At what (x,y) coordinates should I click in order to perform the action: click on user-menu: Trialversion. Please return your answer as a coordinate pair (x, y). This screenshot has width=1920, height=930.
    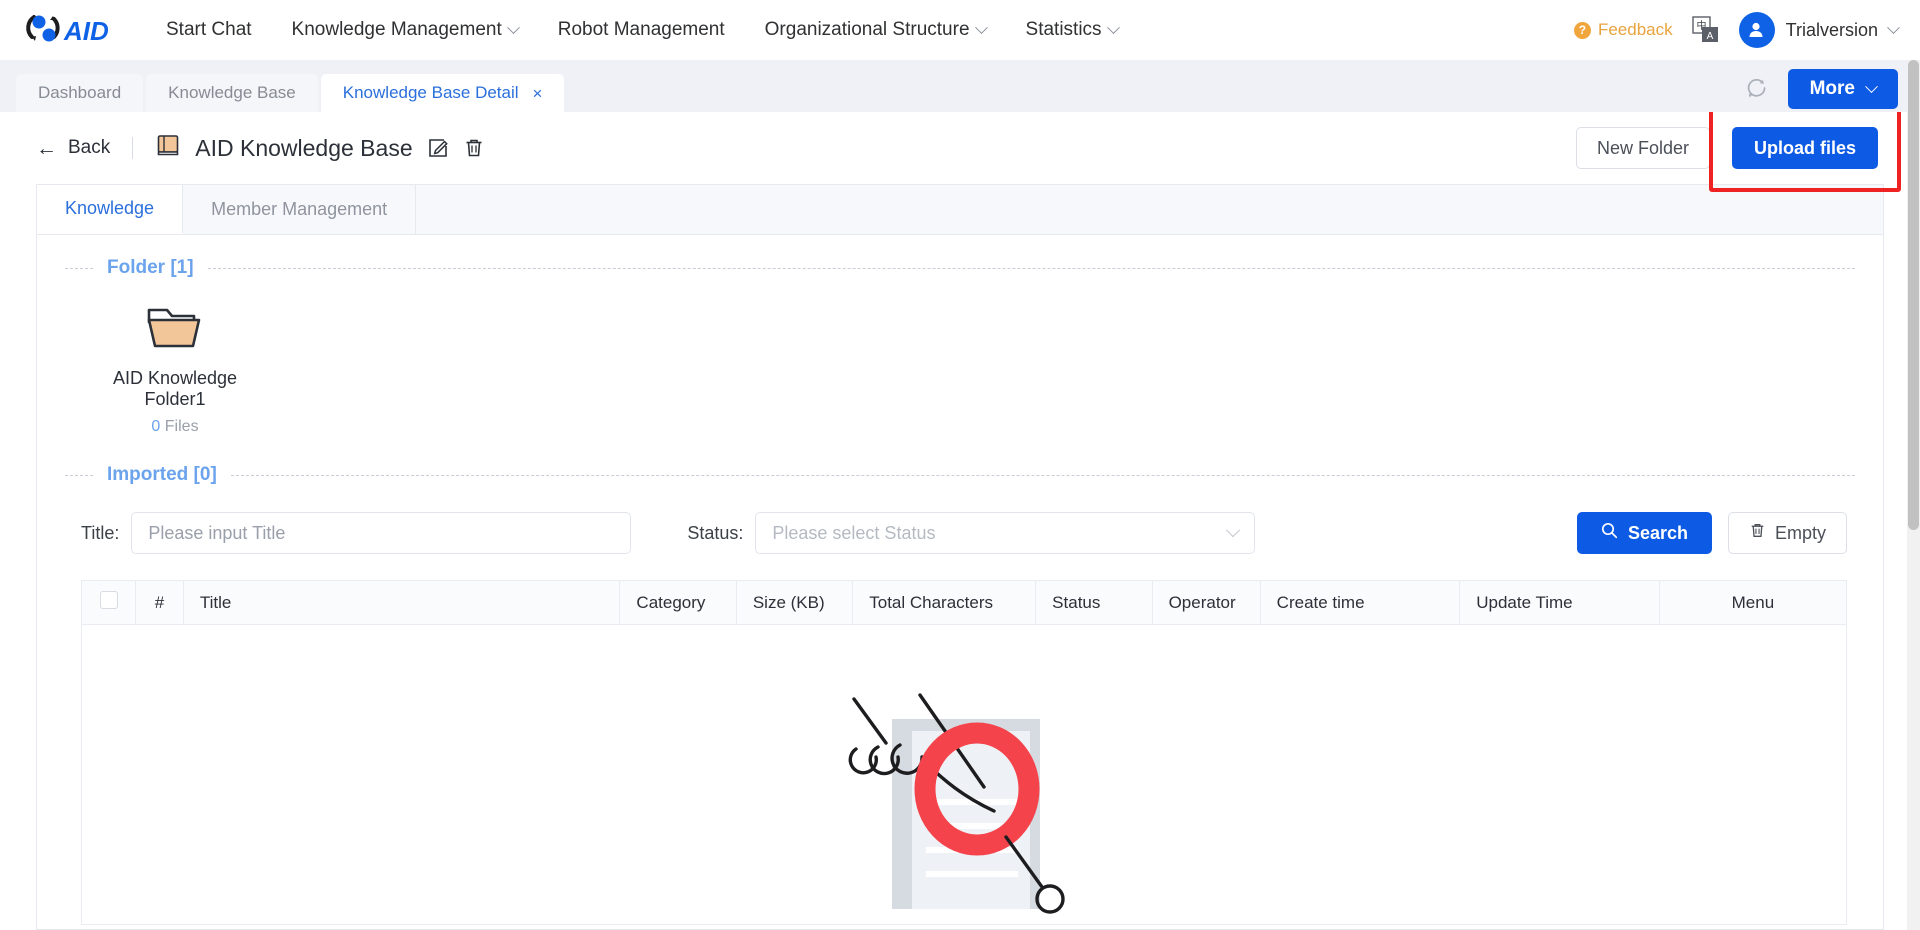
    Looking at the image, I should click on (1819, 30).